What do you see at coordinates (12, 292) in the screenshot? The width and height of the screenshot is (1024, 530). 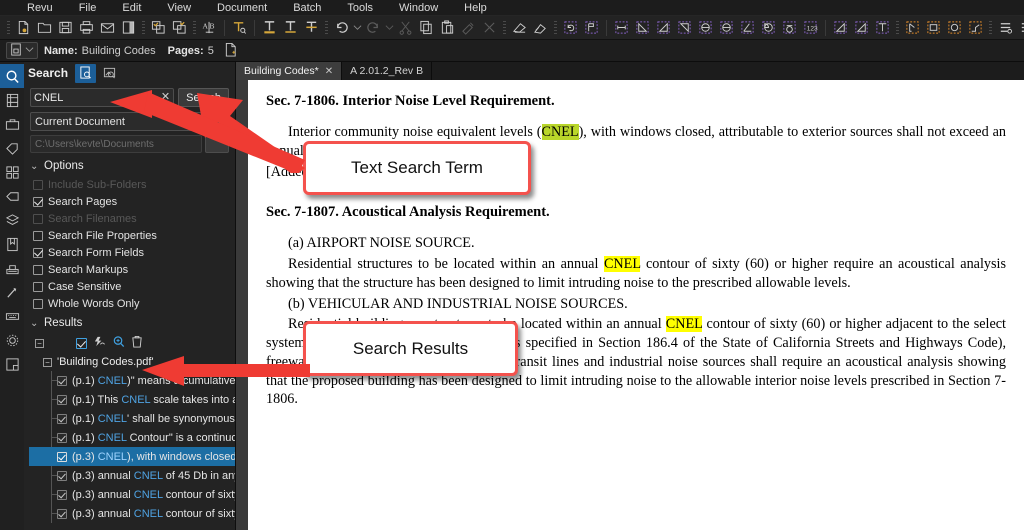 I see `measurements-icon` at bounding box center [12, 292].